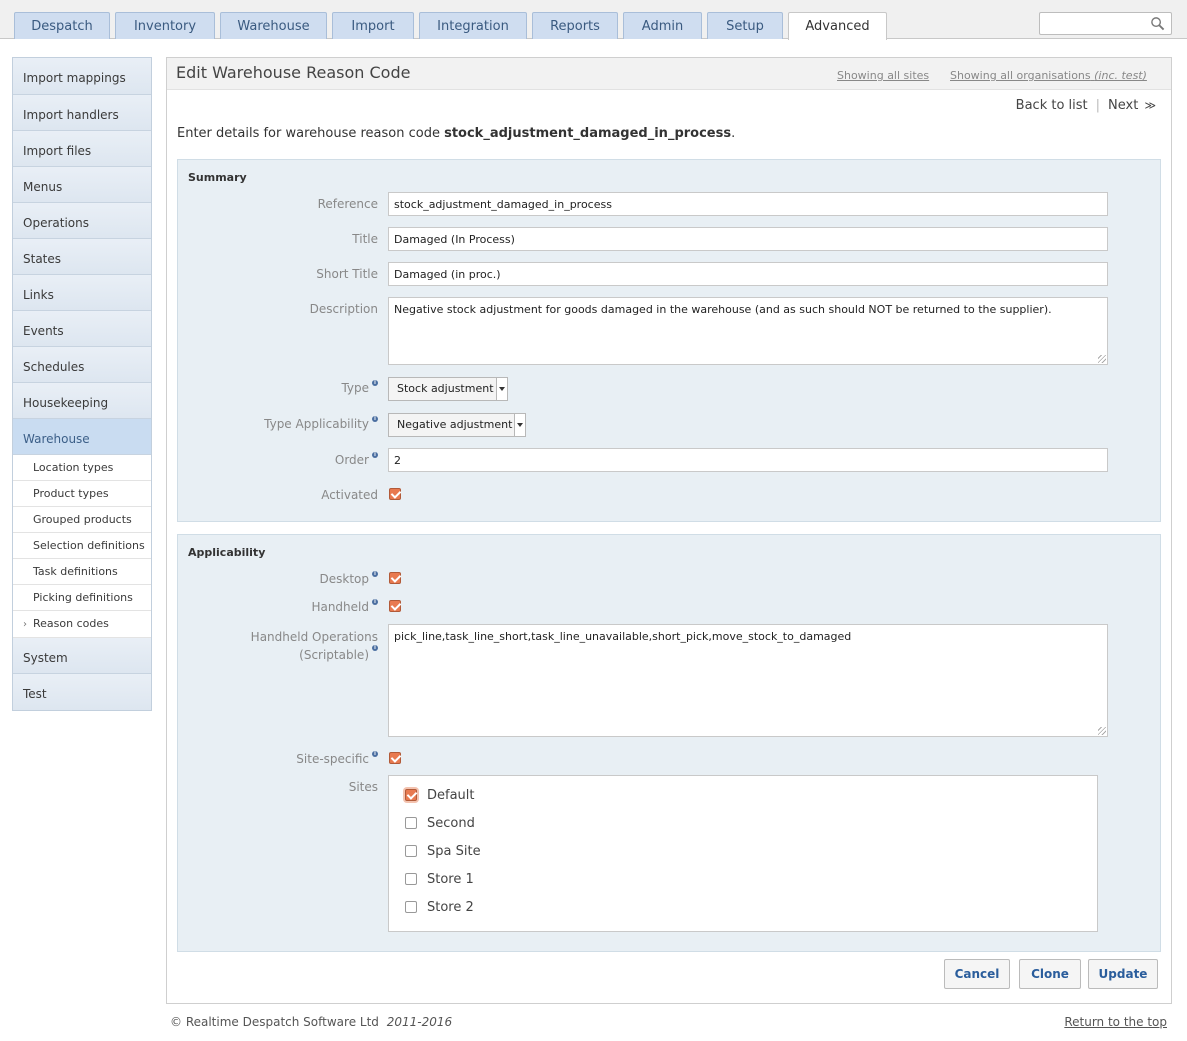 The height and width of the screenshot is (1041, 1187). What do you see at coordinates (743, 853) in the screenshot?
I see `sites-list: Default Second Spa Site Store 1 Store 2` at bounding box center [743, 853].